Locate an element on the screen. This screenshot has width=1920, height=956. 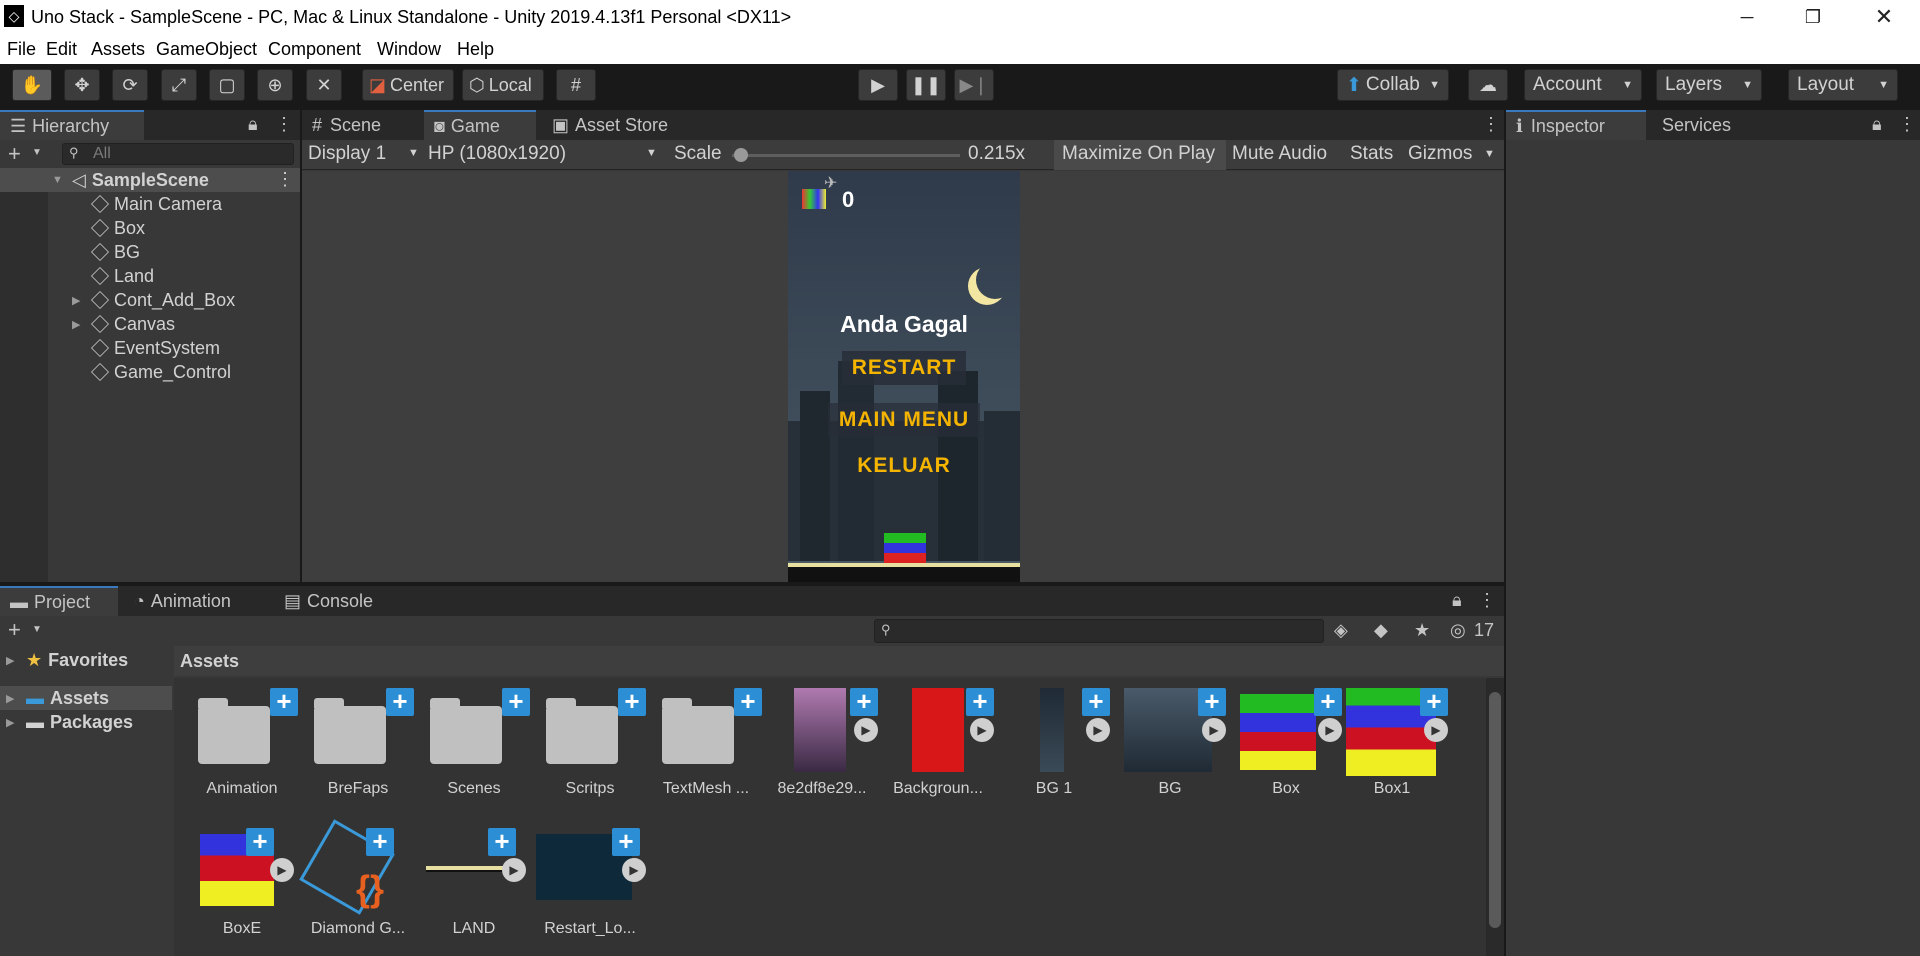
step-button: ▶❘ is located at coordinates (974, 85).